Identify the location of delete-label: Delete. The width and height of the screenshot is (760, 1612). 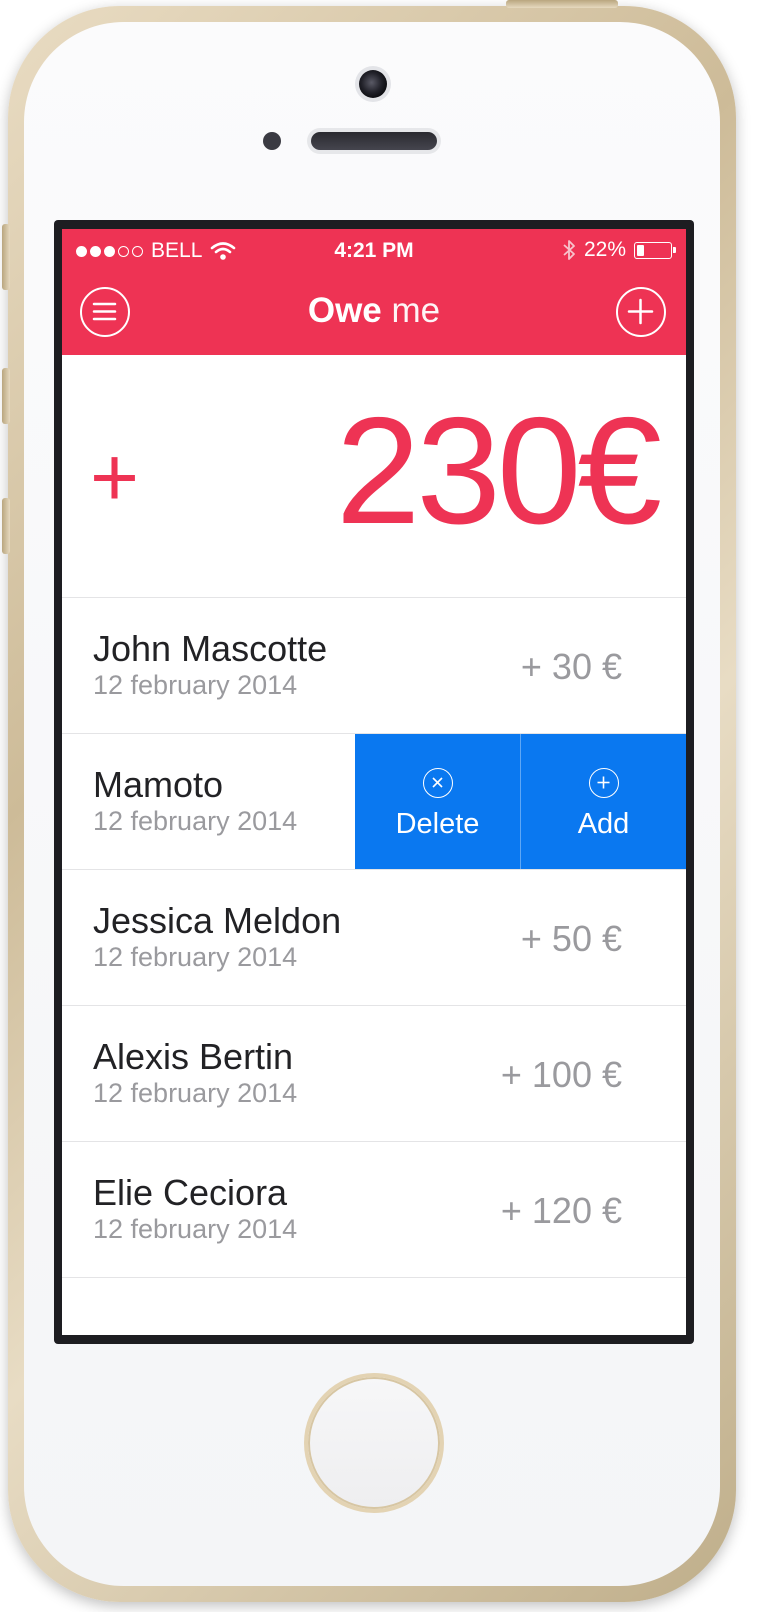
(437, 824).